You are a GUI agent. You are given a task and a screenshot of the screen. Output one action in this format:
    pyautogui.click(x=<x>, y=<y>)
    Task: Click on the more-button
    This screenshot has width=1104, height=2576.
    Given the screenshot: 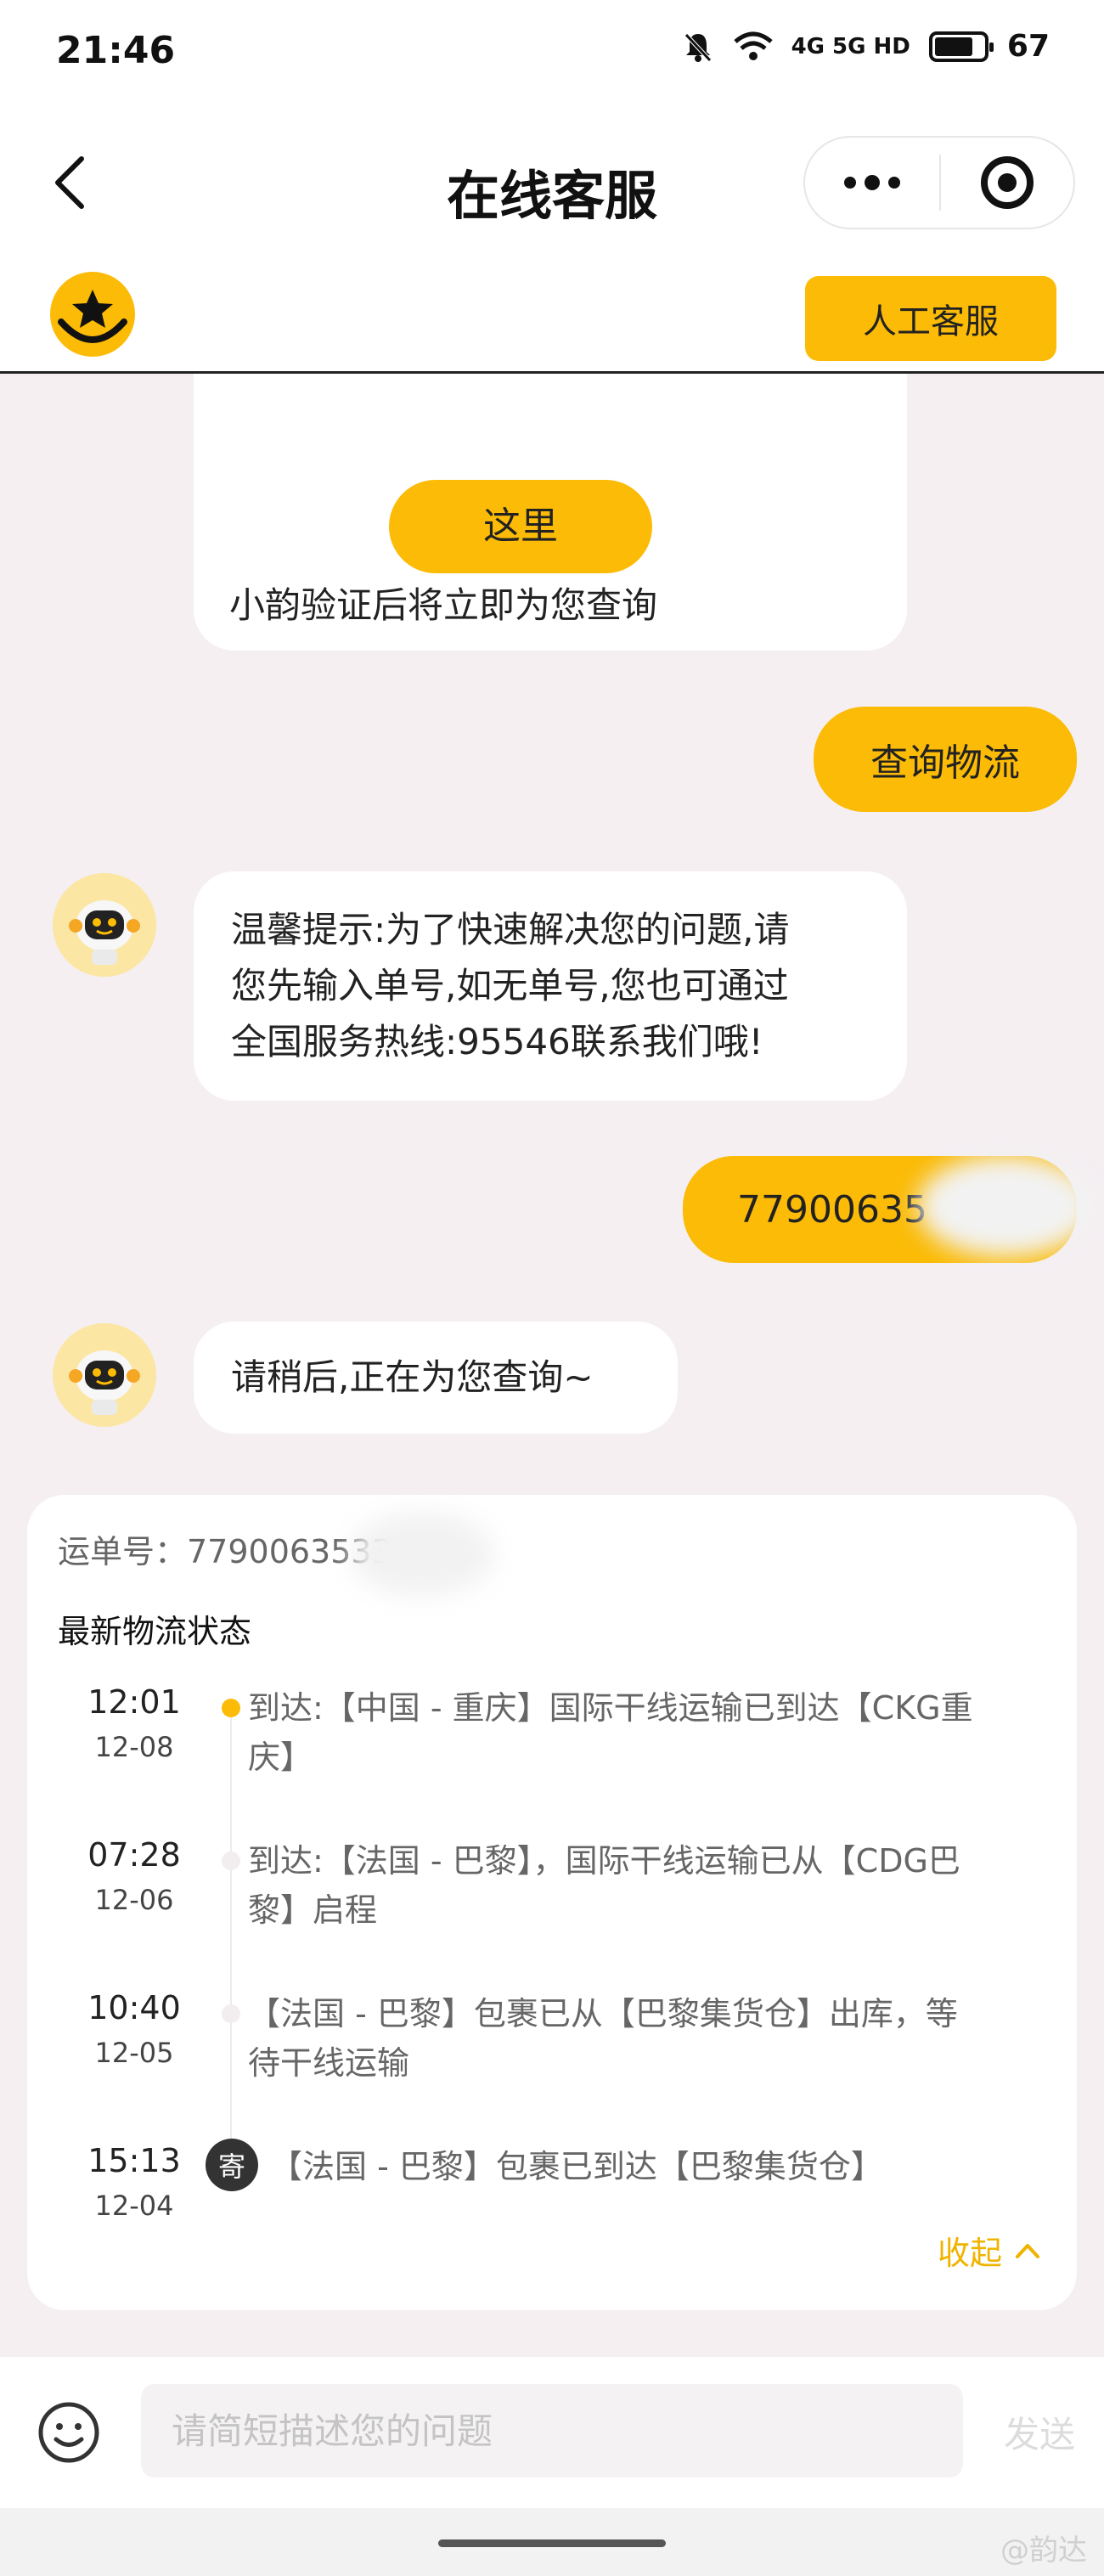 What is the action you would take?
    pyautogui.click(x=872, y=183)
    